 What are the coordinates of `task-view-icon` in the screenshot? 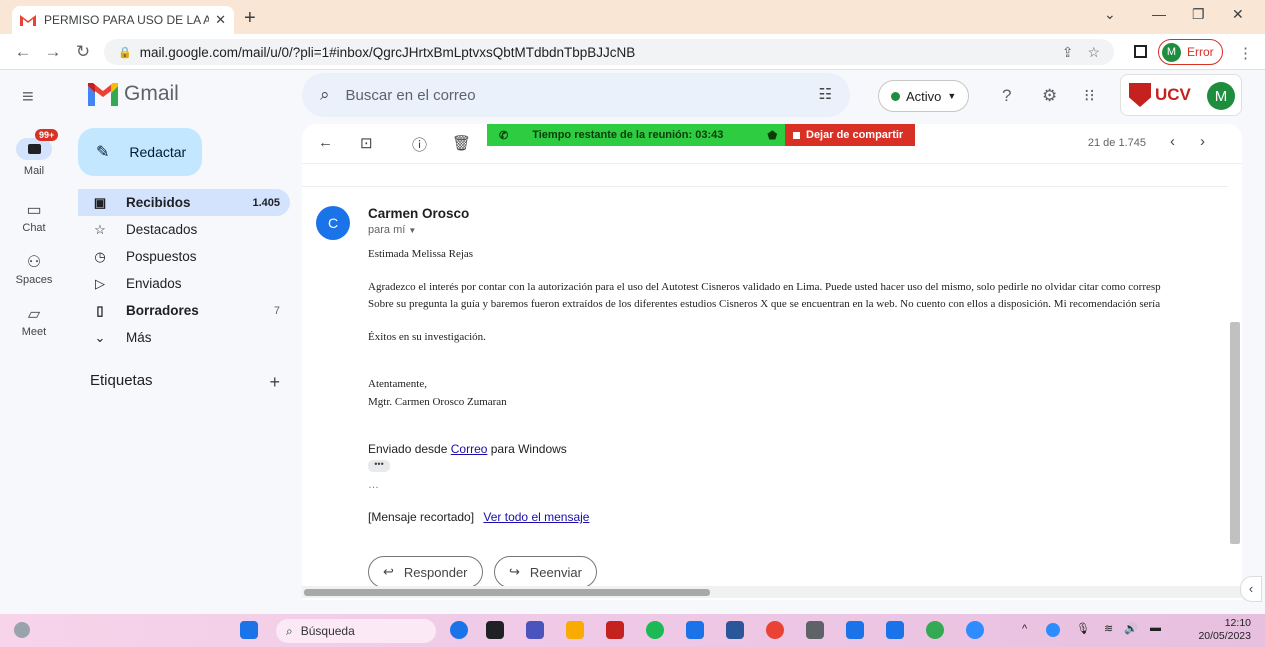 It's located at (495, 630).